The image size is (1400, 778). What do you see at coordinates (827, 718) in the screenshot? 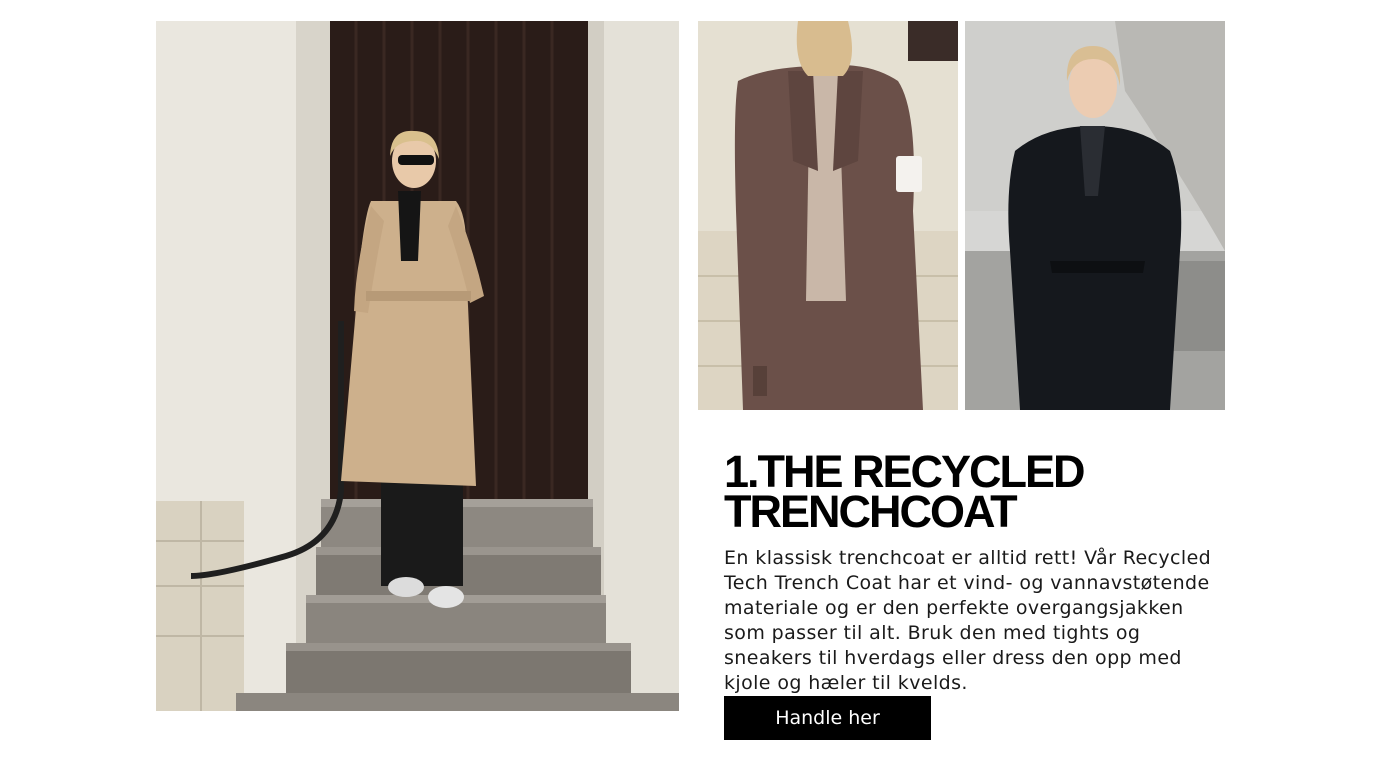
I see `shop-here-button: Handle her` at bounding box center [827, 718].